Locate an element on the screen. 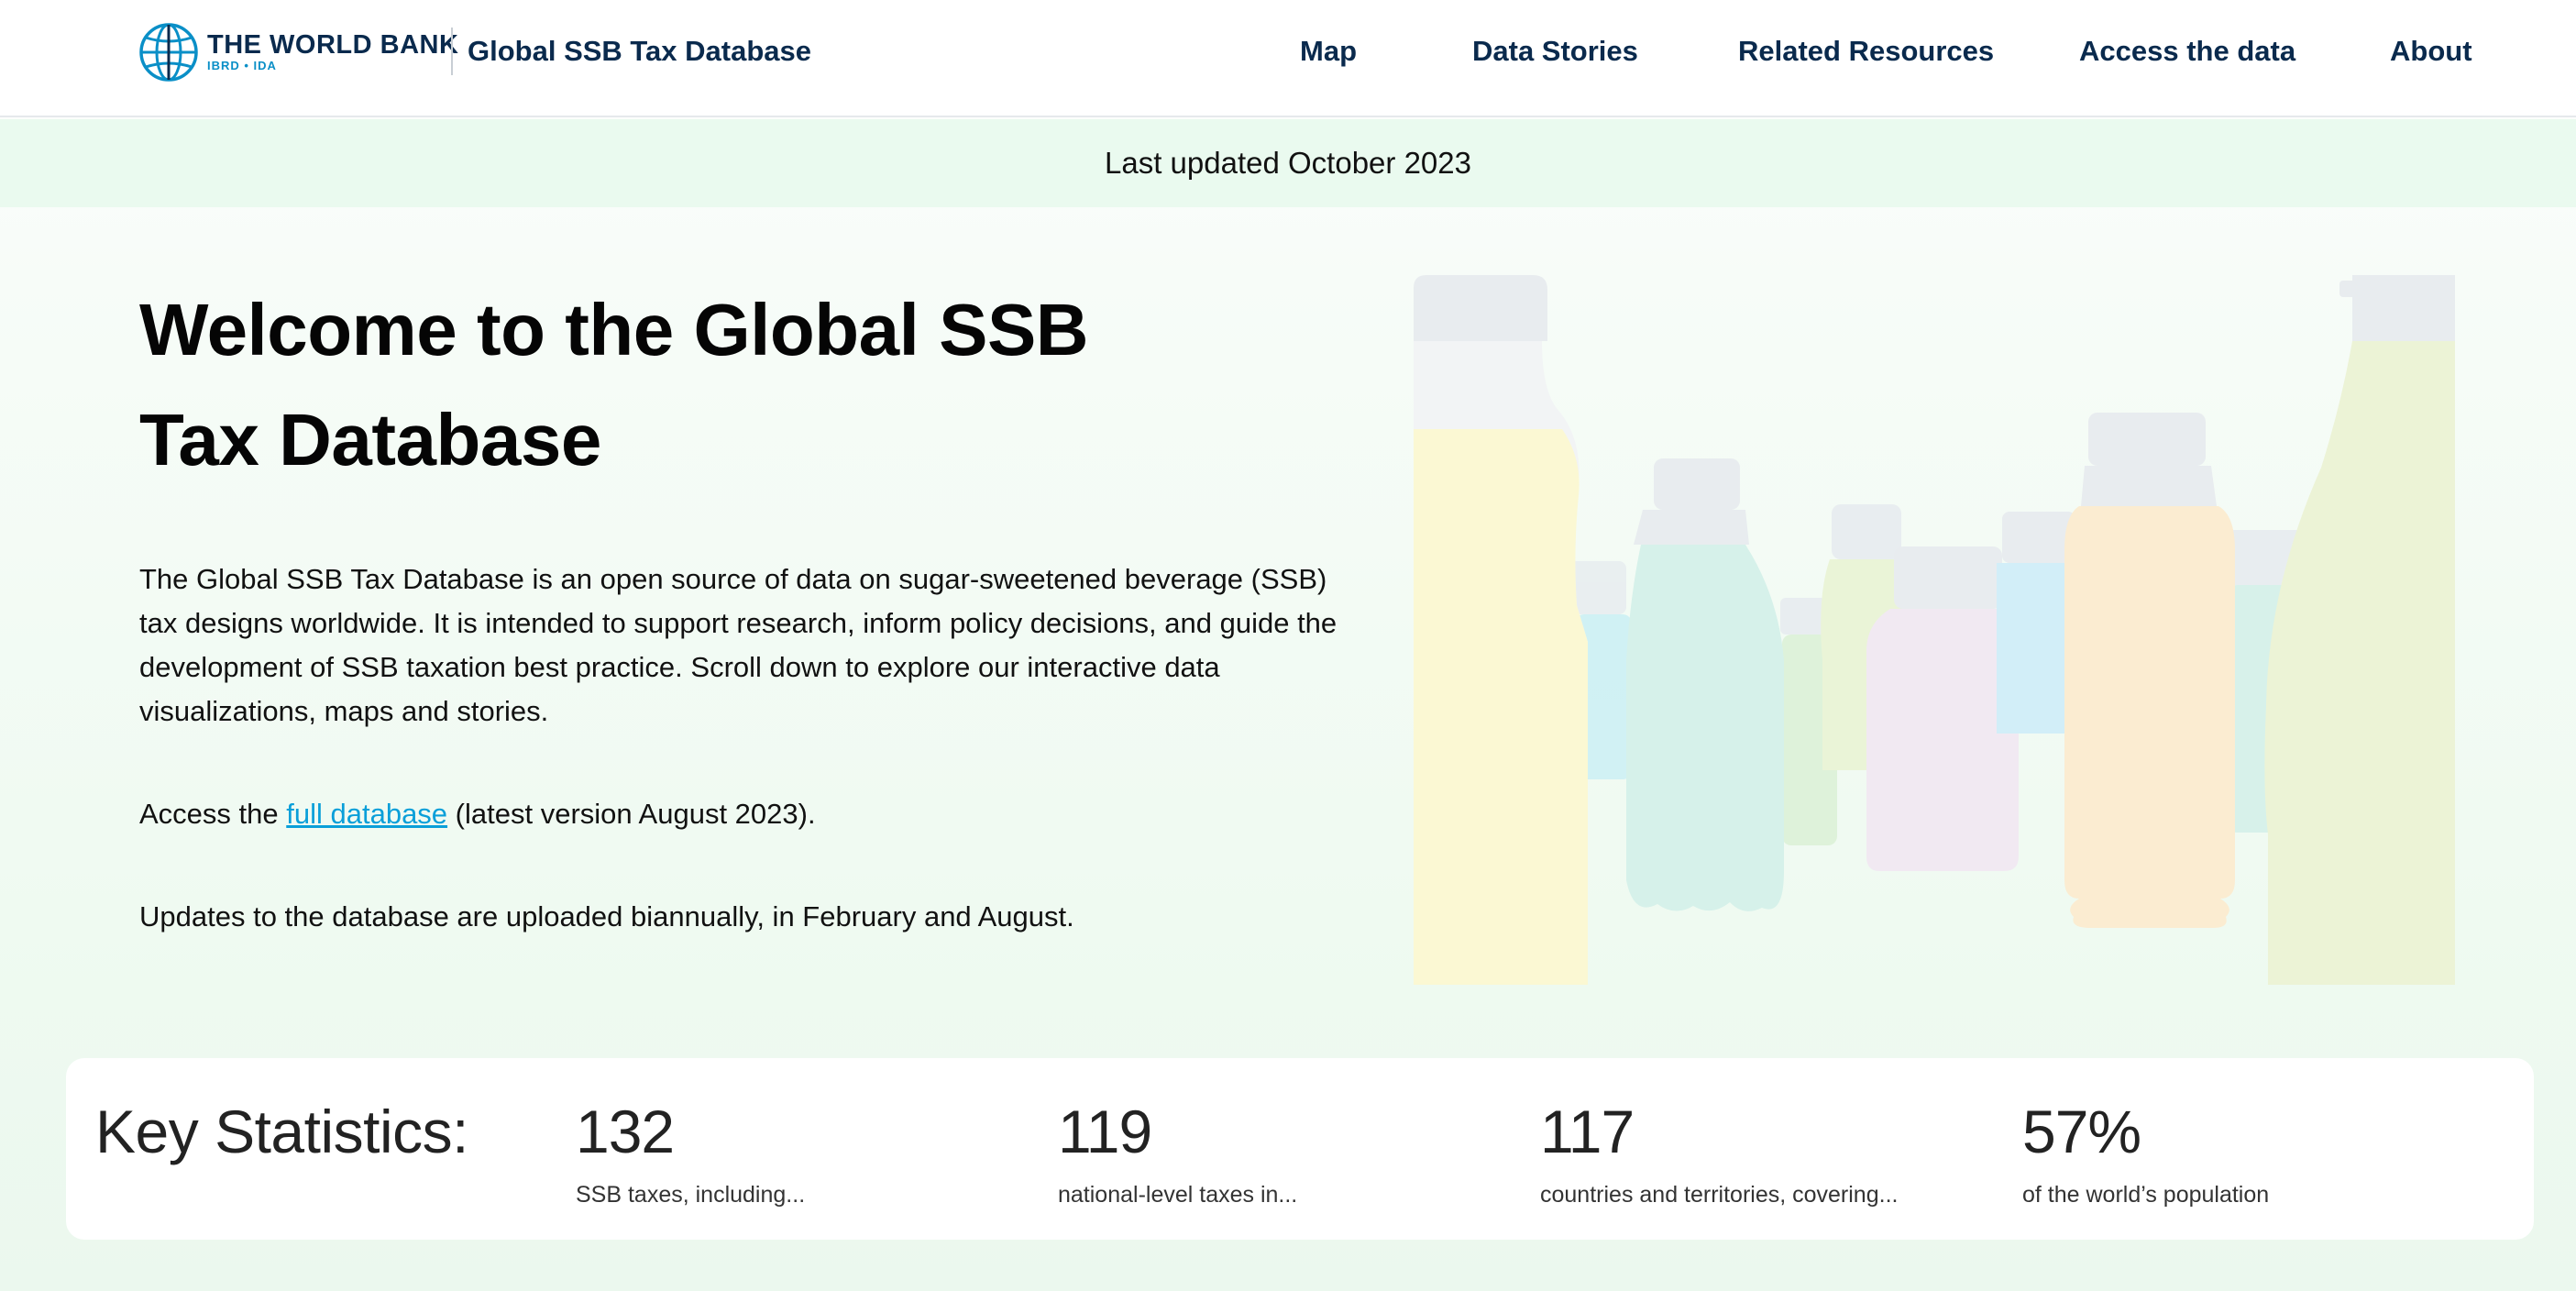  nav-item-about: About is located at coordinates (2431, 51).